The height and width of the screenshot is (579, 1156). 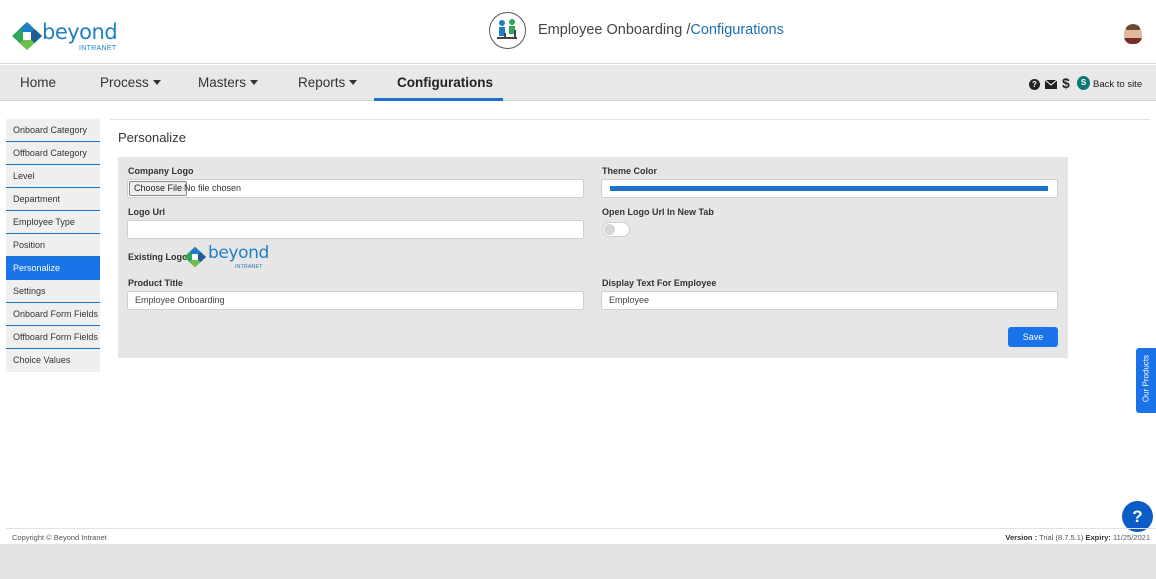 I want to click on version-value: Trial (8.7.5.1), so click(x=1061, y=537).